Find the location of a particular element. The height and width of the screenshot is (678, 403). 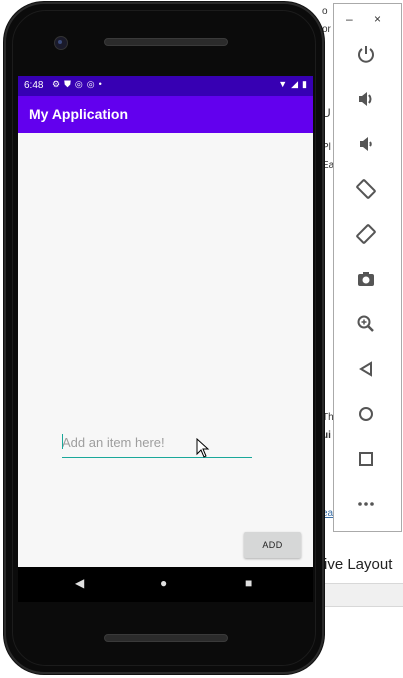

item-input-field is located at coordinates (157, 443).